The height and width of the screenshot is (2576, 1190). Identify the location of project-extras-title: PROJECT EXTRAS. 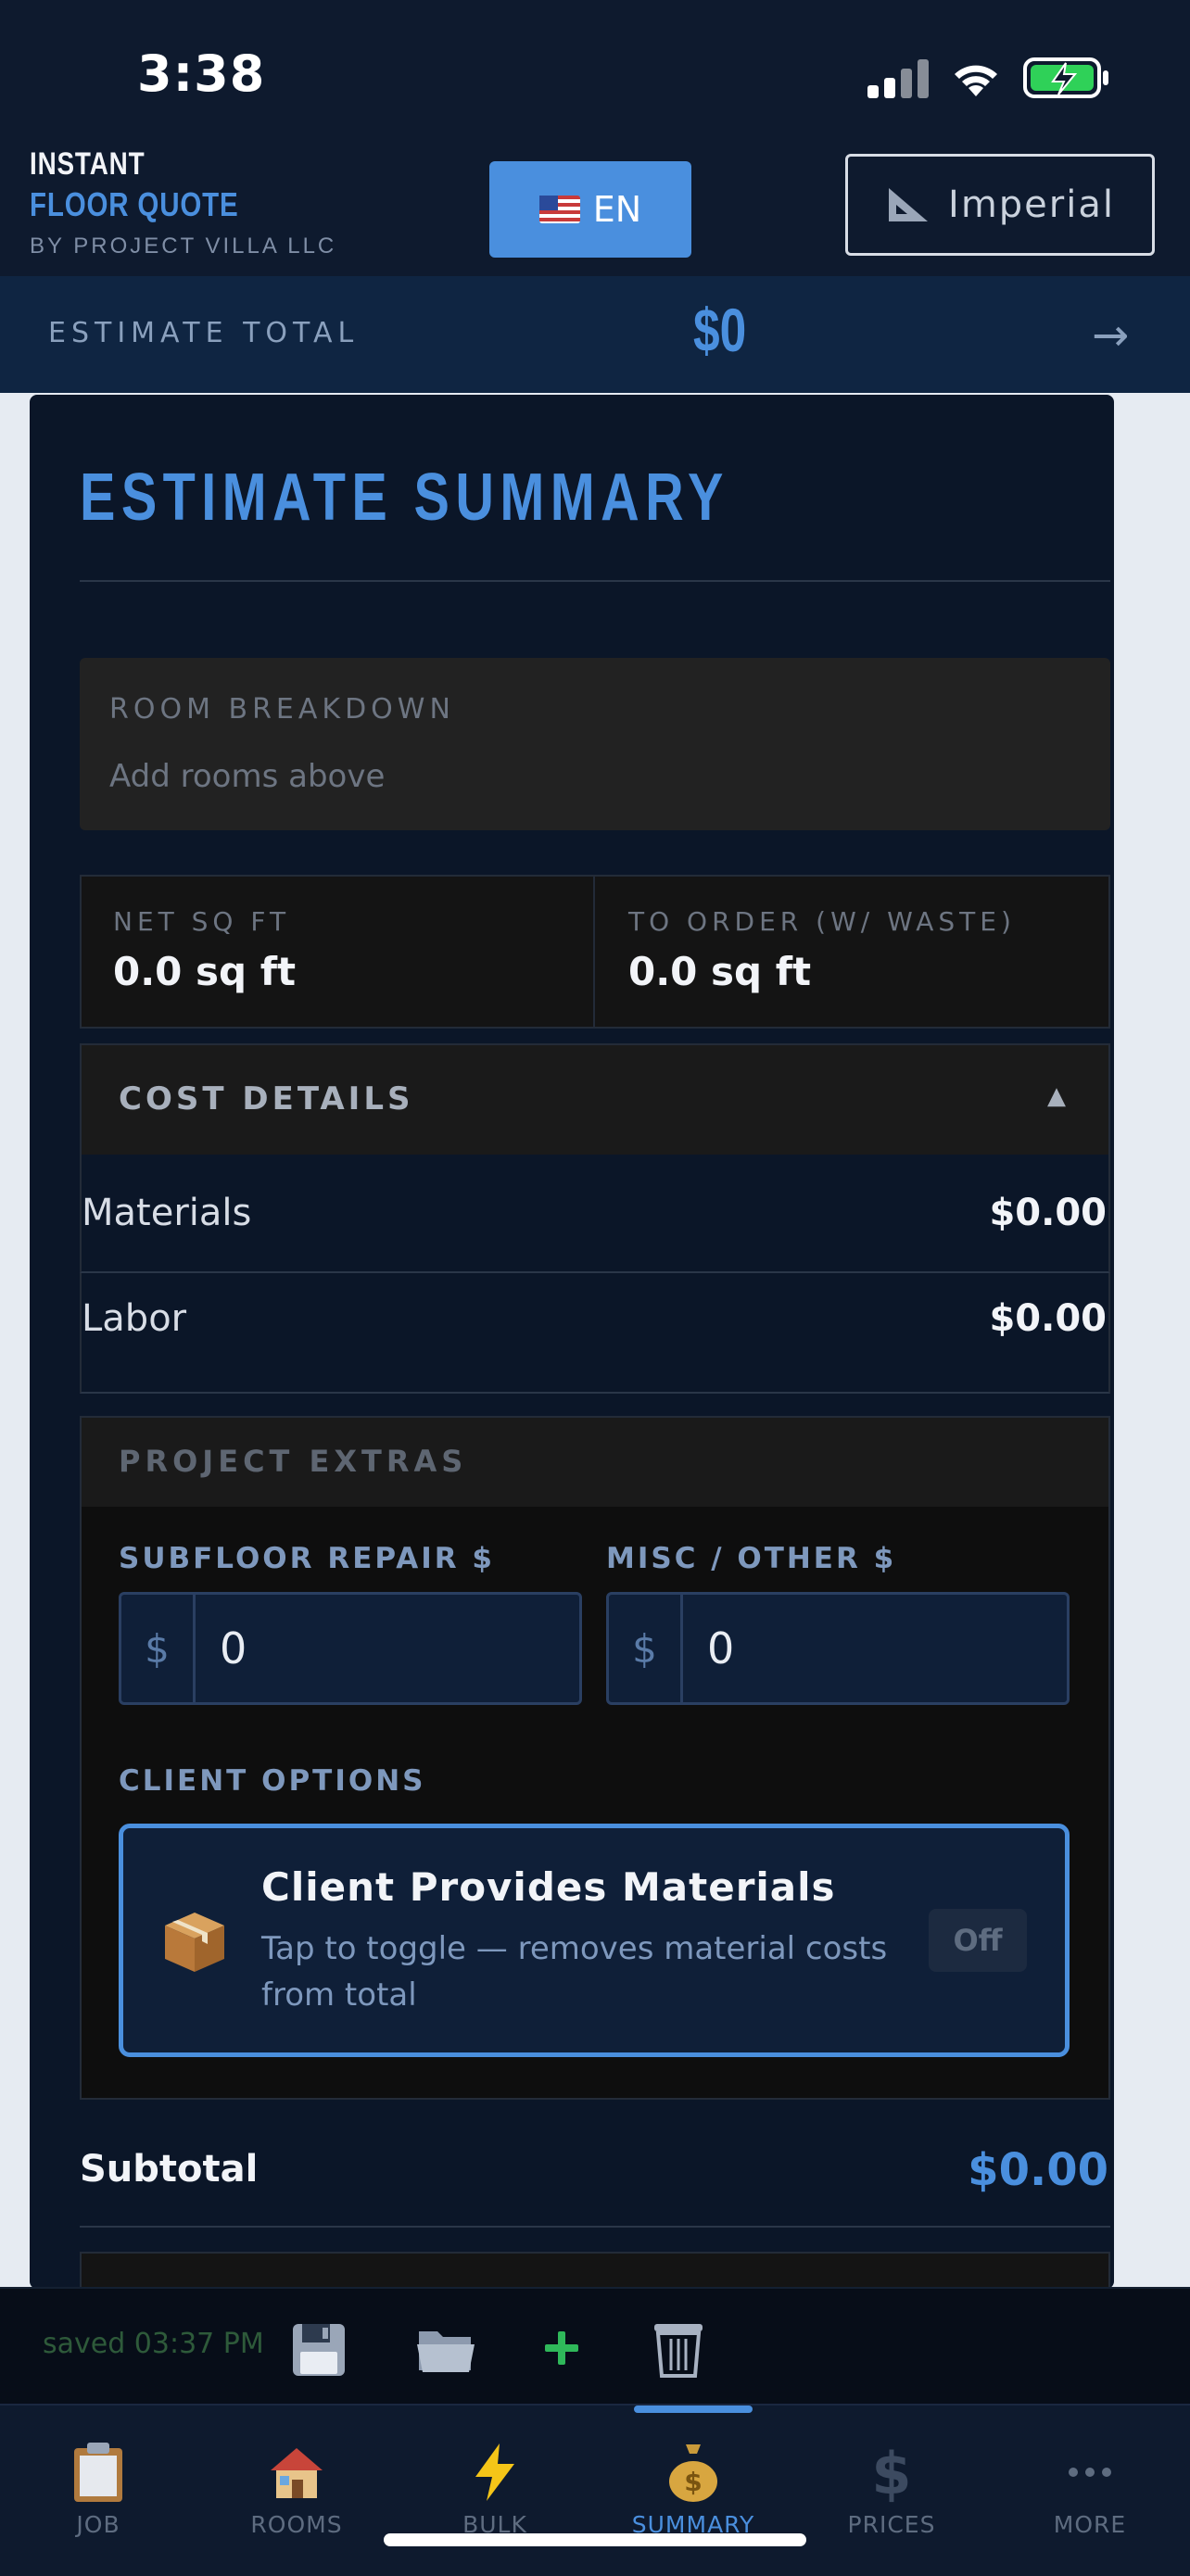
(293, 1461).